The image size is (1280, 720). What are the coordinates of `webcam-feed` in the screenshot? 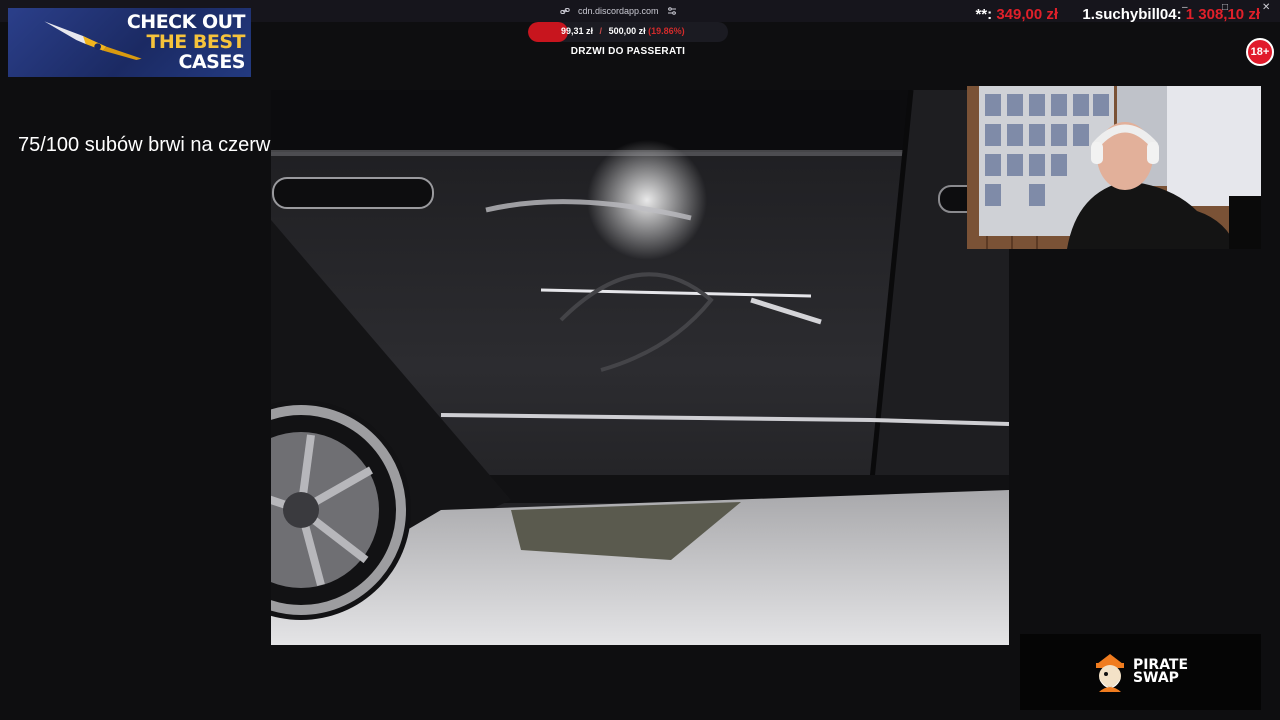 It's located at (1114, 167).